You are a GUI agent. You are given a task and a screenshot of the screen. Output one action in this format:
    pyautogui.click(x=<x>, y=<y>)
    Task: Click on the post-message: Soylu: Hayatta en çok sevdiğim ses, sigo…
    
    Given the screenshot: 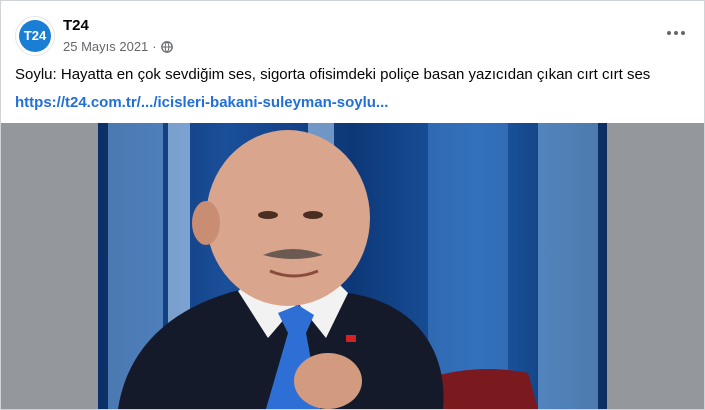 What is the action you would take?
    pyautogui.click(x=333, y=74)
    